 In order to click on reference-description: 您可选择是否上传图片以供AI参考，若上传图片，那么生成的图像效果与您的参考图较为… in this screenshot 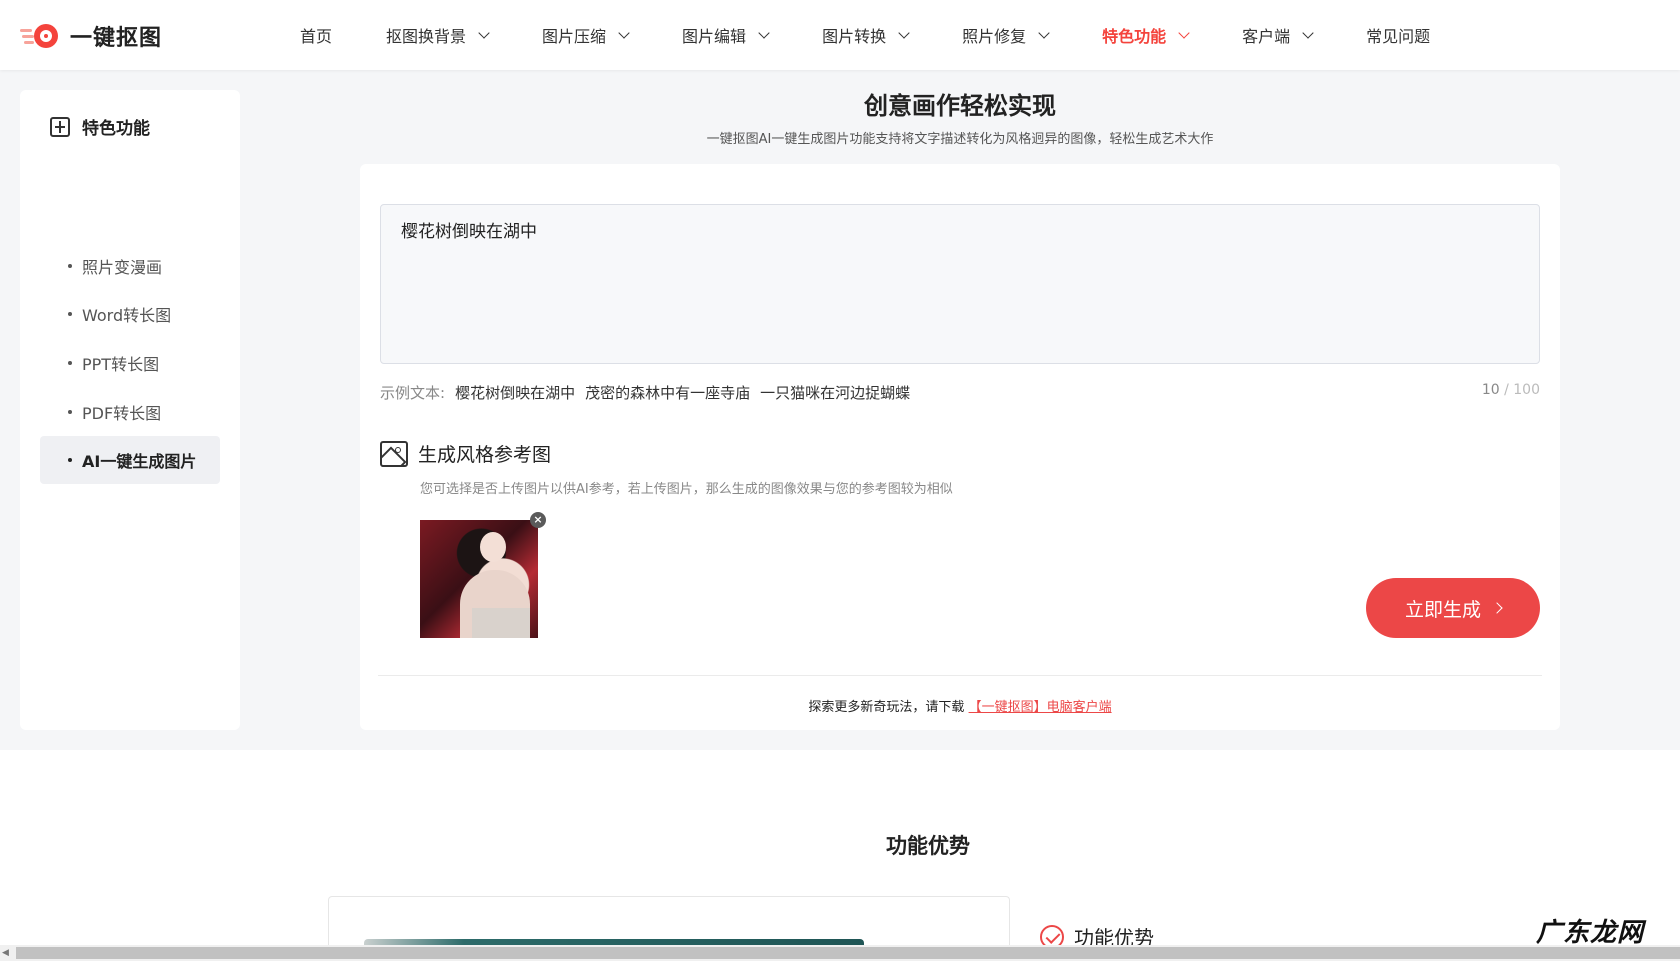, I will do `click(686, 489)`.